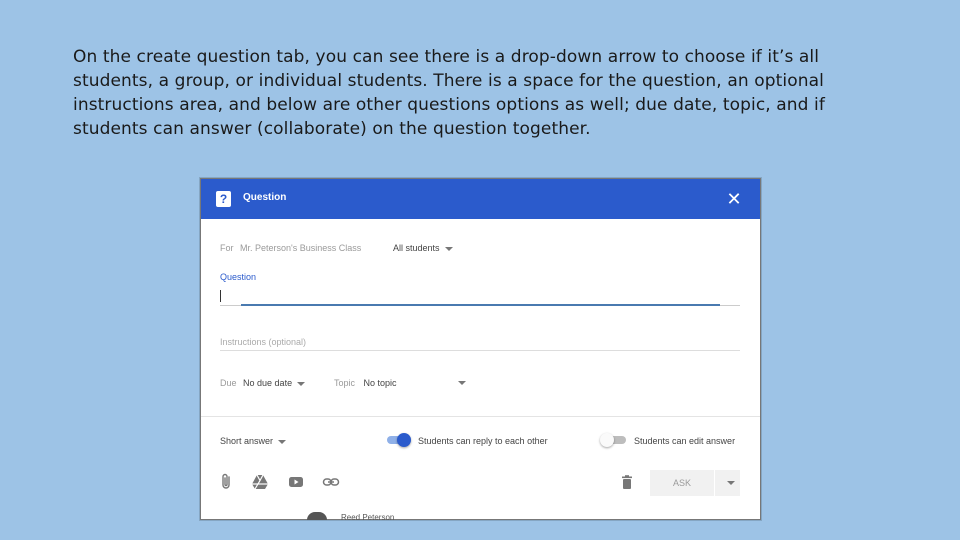  I want to click on ask-button-group: ASK, so click(695, 483).